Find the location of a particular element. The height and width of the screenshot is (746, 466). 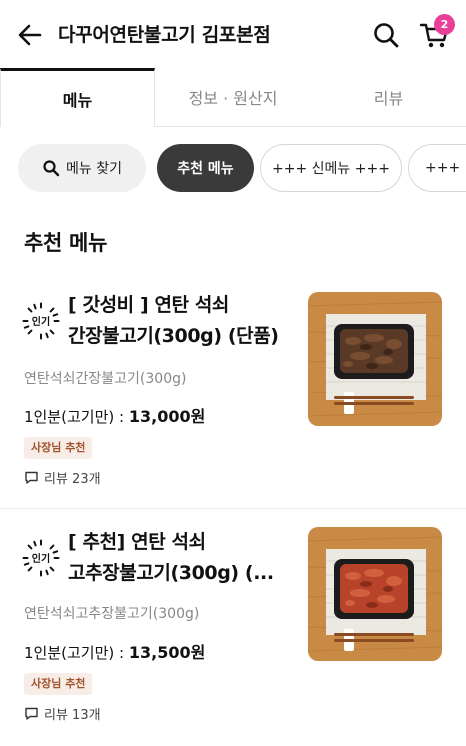

menu-item-name-line1: [ 추천] 연탄 석쇠 is located at coordinates (137, 542).